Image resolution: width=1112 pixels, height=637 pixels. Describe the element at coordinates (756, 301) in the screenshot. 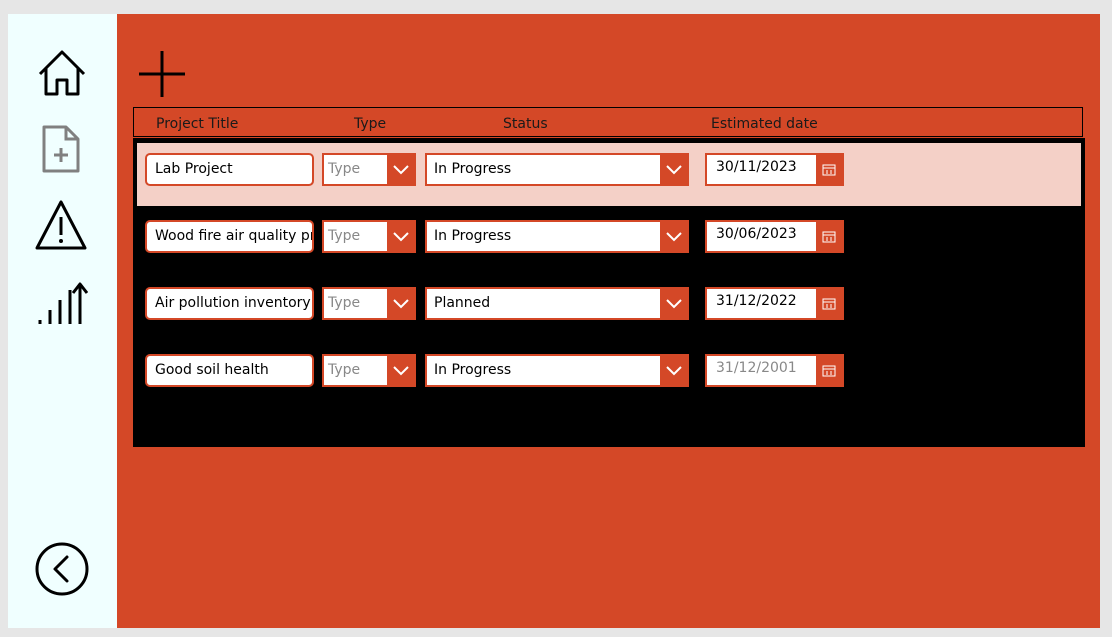

I see `estimated-date-value: 31/12/2022` at that location.